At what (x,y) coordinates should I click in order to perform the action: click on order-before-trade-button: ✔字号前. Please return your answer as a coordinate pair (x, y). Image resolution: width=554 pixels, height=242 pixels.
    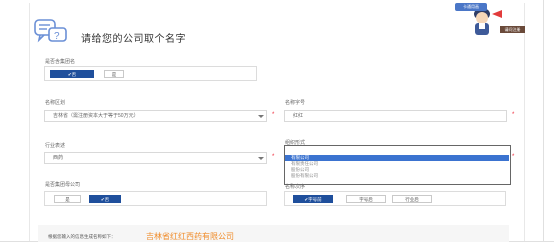
    Looking at the image, I should click on (313, 199).